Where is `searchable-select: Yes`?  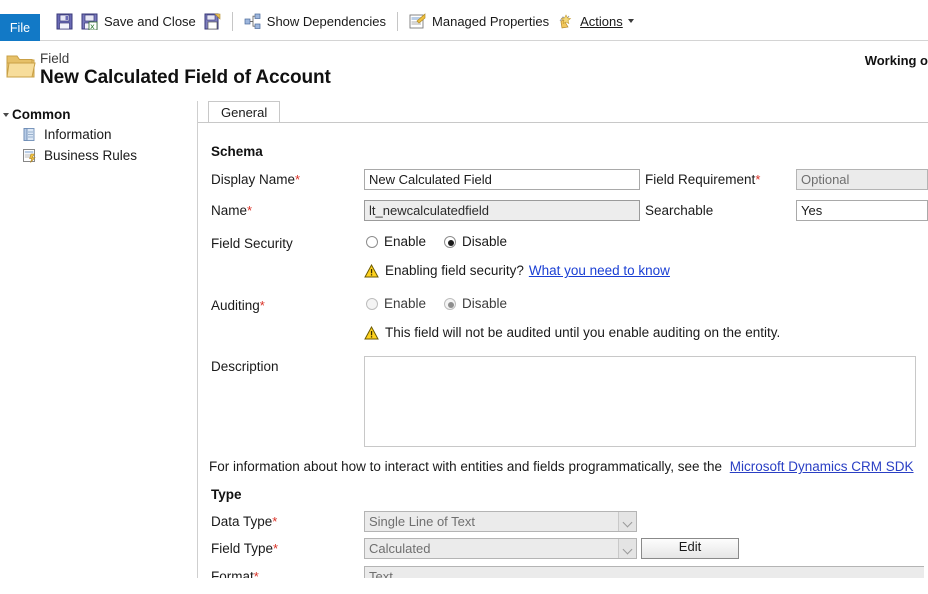
searchable-select: Yes is located at coordinates (862, 210).